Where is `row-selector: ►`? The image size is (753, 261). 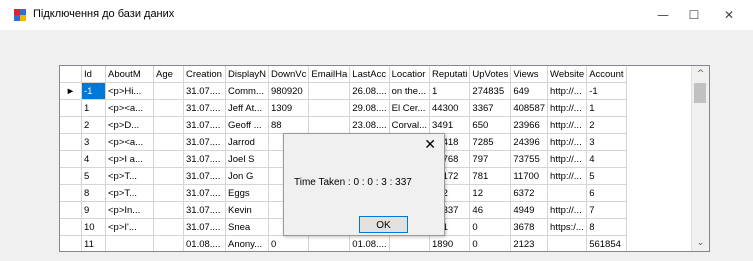 row-selector: ► is located at coordinates (71, 91).